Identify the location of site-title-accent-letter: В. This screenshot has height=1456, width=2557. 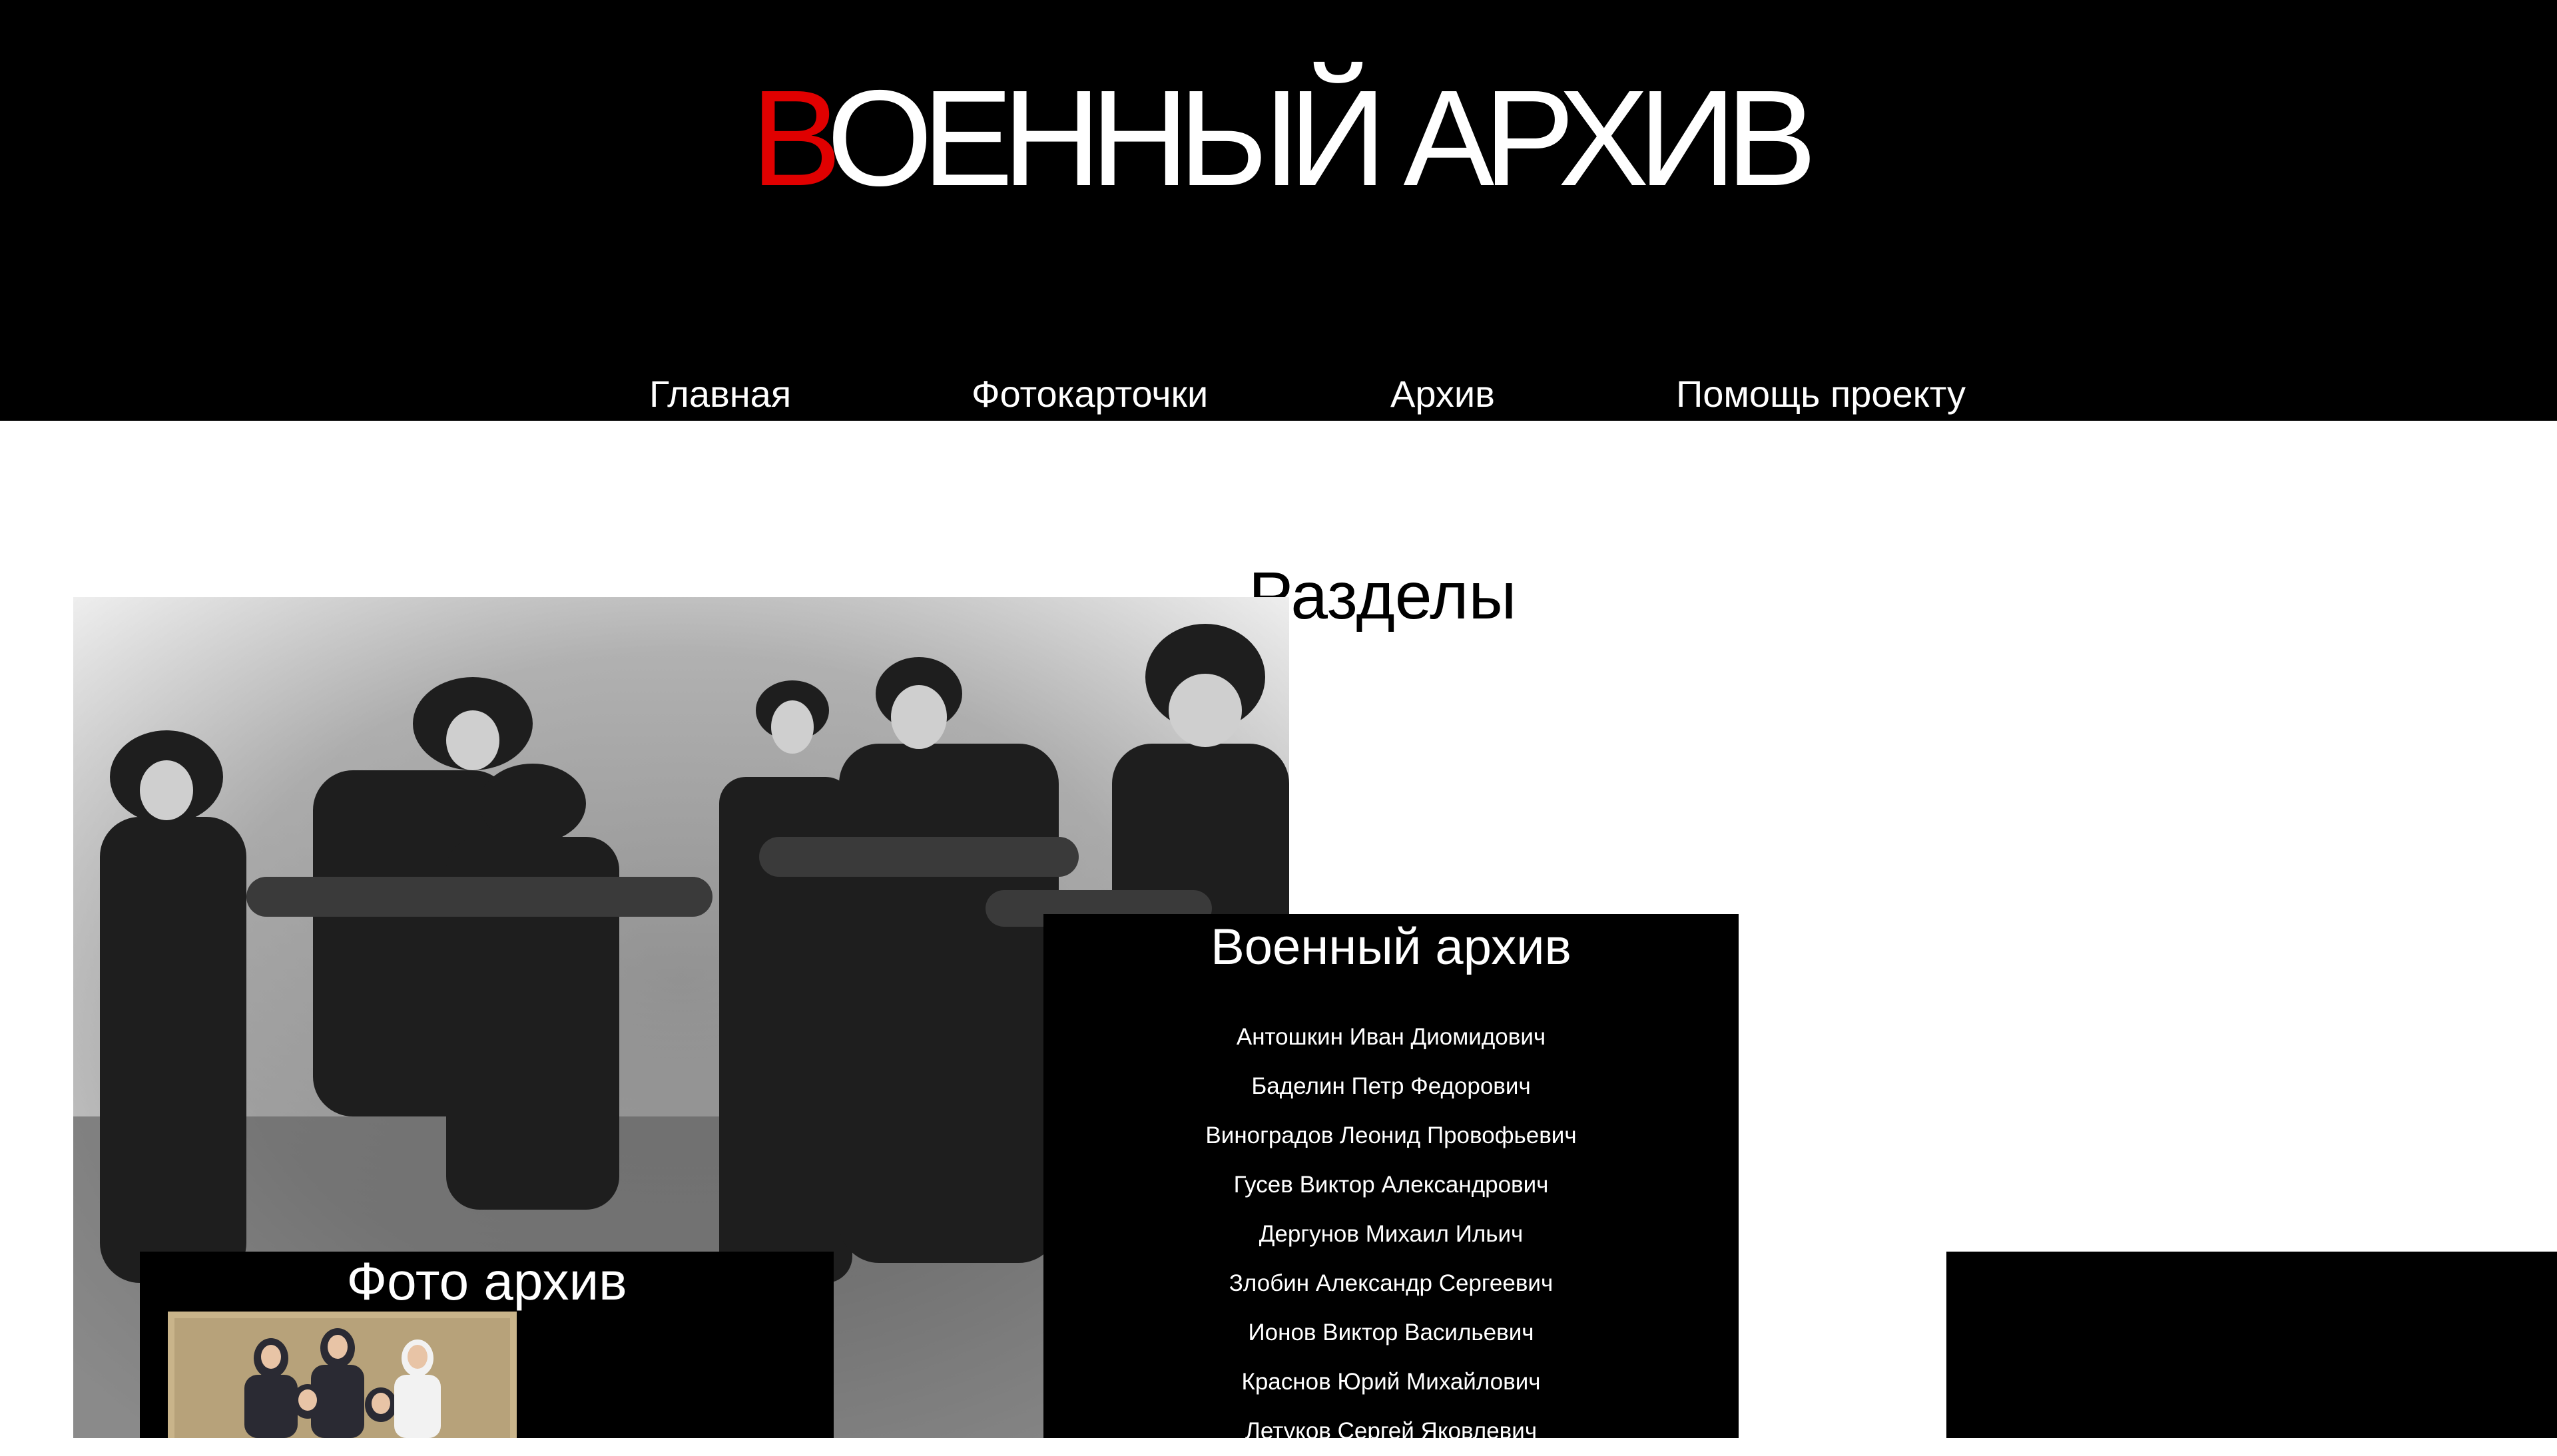
(793, 138).